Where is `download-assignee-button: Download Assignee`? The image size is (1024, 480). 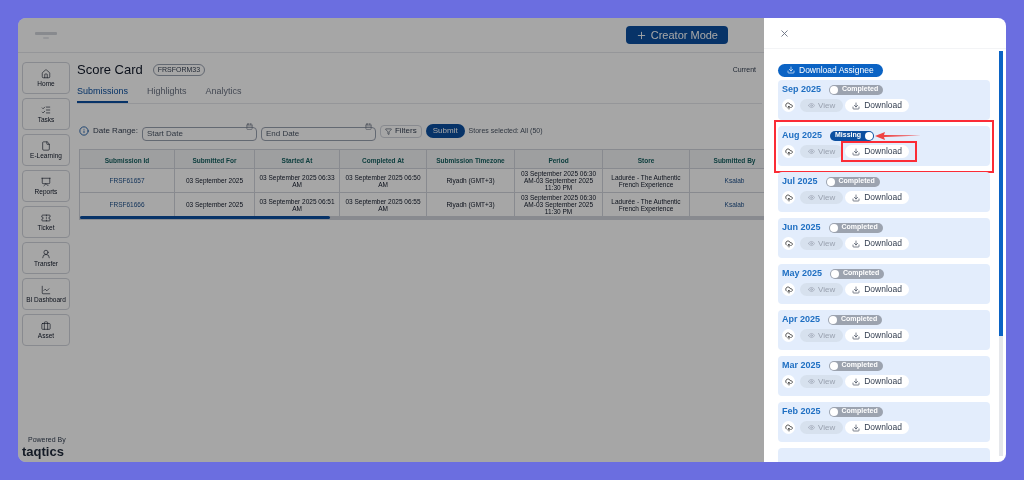 download-assignee-button: Download Assignee is located at coordinates (830, 70).